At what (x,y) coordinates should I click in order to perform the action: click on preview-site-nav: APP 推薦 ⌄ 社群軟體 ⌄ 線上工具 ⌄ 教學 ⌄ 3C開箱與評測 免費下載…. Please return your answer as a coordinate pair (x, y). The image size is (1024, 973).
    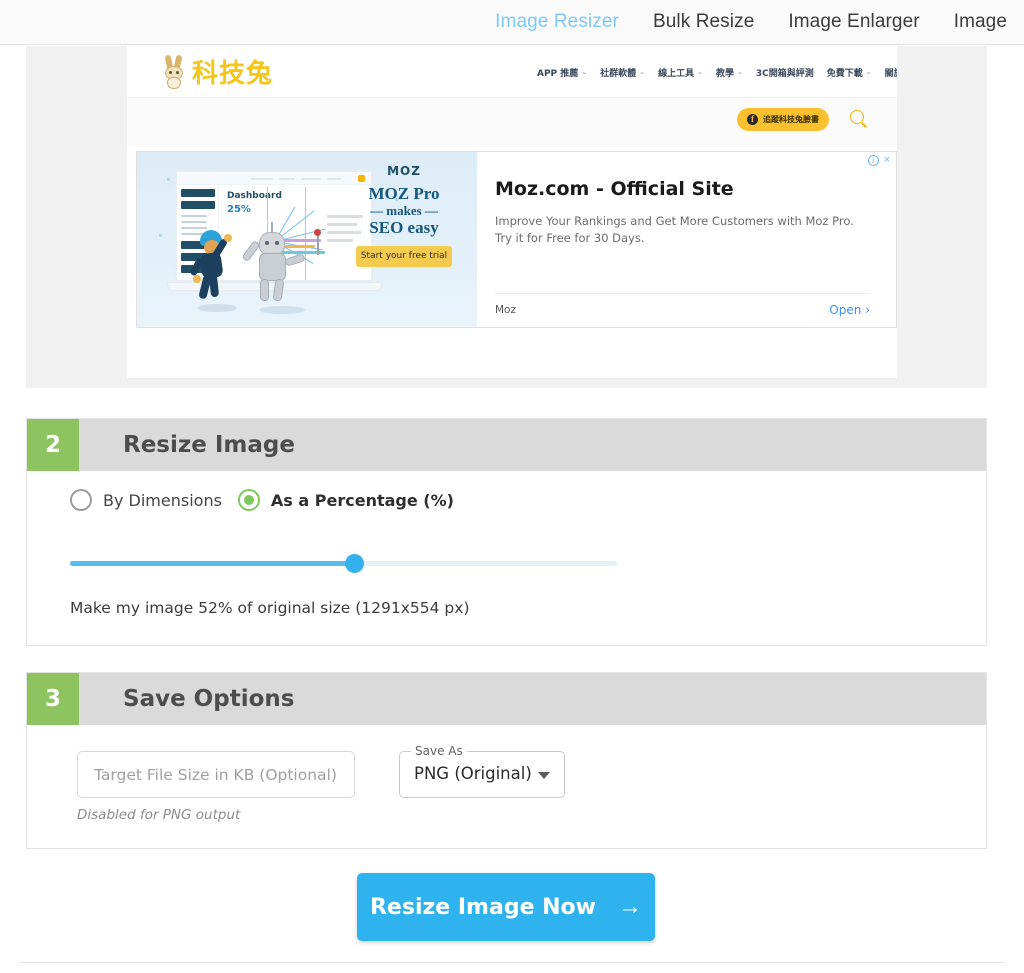
    Looking at the image, I should click on (717, 72).